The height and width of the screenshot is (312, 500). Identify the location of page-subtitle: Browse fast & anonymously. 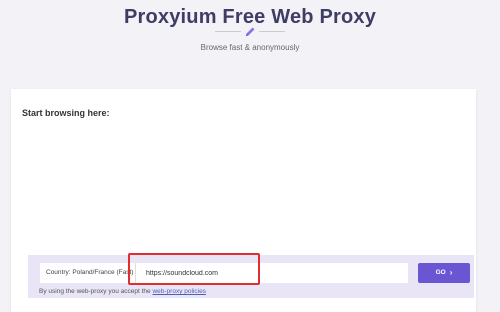
(250, 47).